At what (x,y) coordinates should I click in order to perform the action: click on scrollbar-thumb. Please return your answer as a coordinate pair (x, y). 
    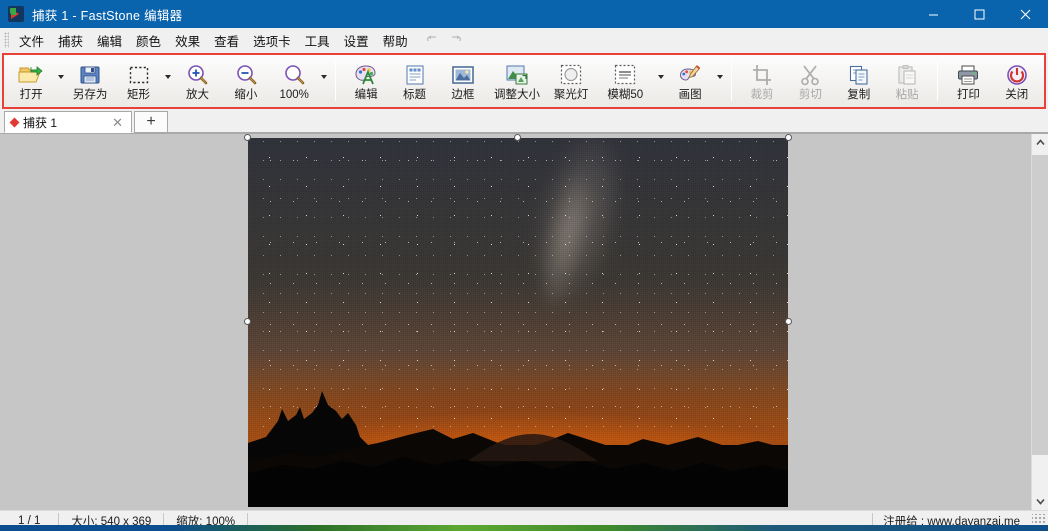
    Looking at the image, I should click on (1040, 305).